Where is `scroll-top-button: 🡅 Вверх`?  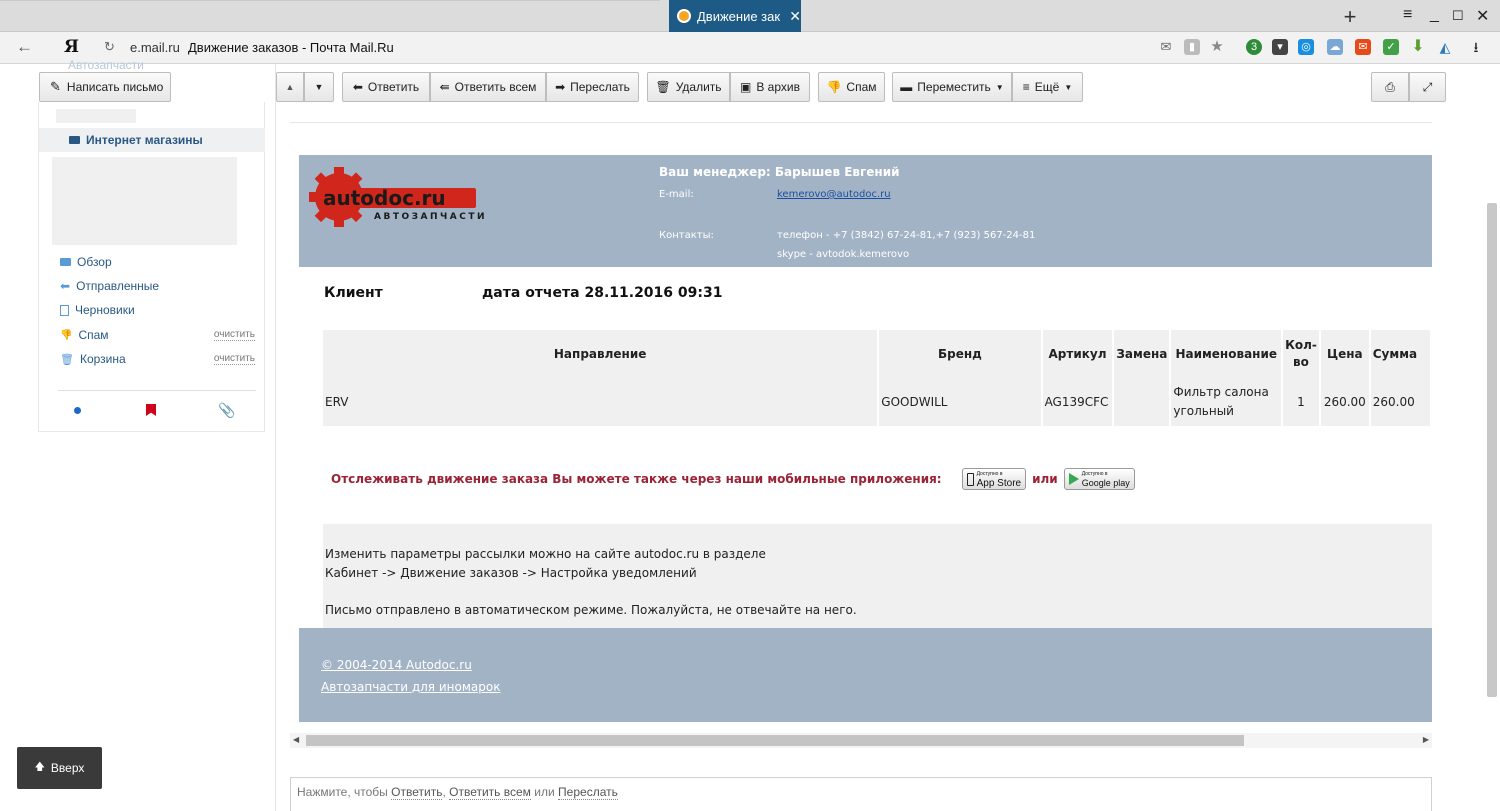 scroll-top-button: 🡅 Вверх is located at coordinates (59, 768).